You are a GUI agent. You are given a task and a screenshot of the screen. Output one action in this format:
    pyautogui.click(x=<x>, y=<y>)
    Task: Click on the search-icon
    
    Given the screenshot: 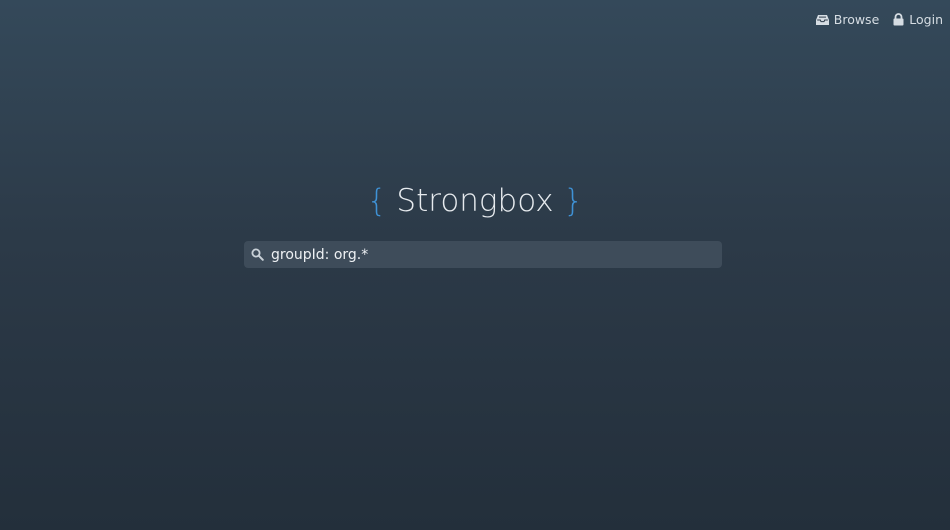 What is the action you would take?
    pyautogui.click(x=257, y=254)
    